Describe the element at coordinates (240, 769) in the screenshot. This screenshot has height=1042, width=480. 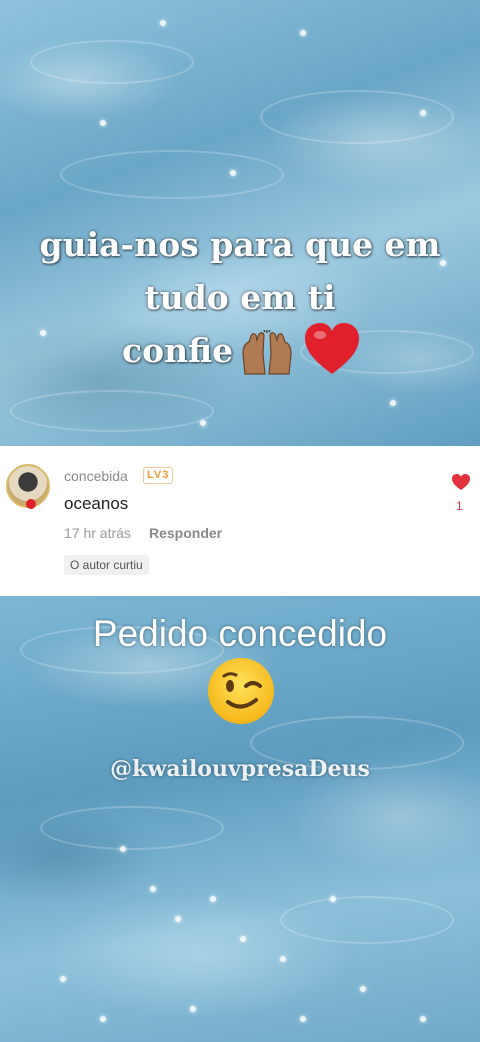
I see `watermark: @kwailouvpresaDeus` at that location.